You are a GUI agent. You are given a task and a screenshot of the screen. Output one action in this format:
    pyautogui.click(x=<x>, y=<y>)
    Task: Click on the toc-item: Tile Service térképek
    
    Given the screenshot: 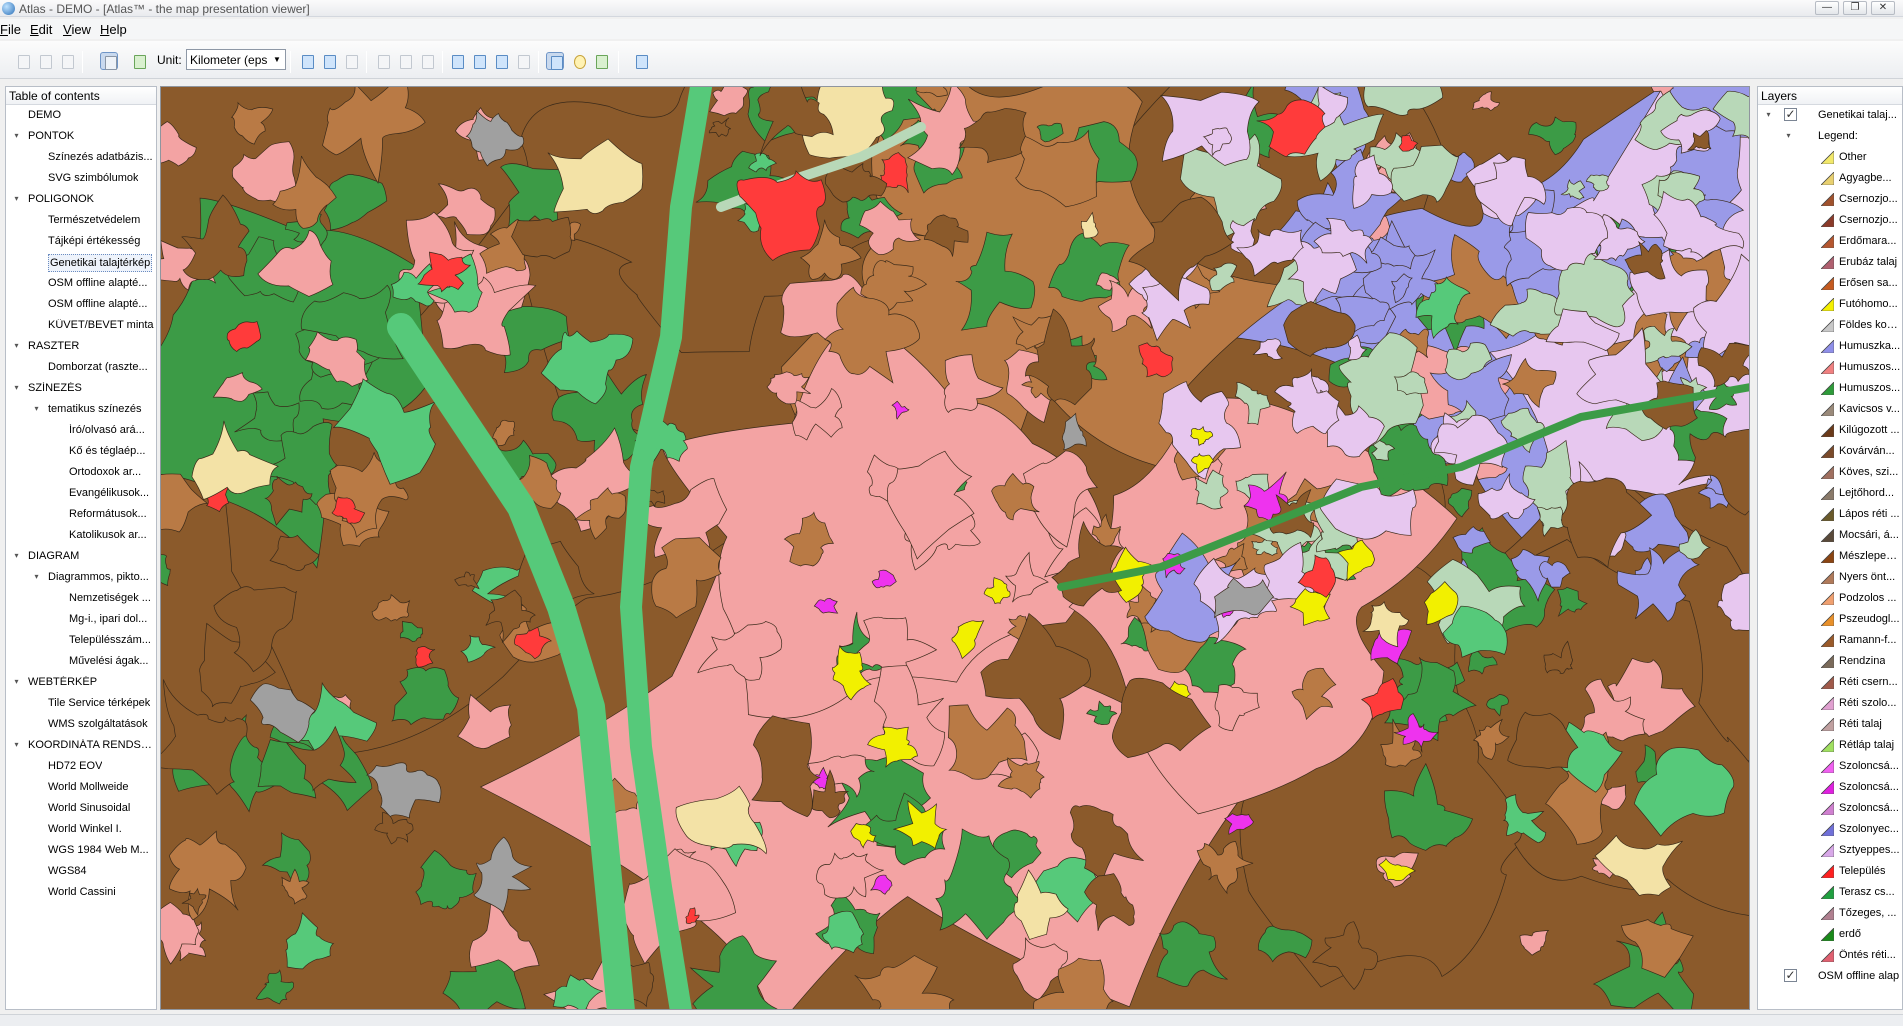 What is the action you would take?
    pyautogui.click(x=81, y=703)
    